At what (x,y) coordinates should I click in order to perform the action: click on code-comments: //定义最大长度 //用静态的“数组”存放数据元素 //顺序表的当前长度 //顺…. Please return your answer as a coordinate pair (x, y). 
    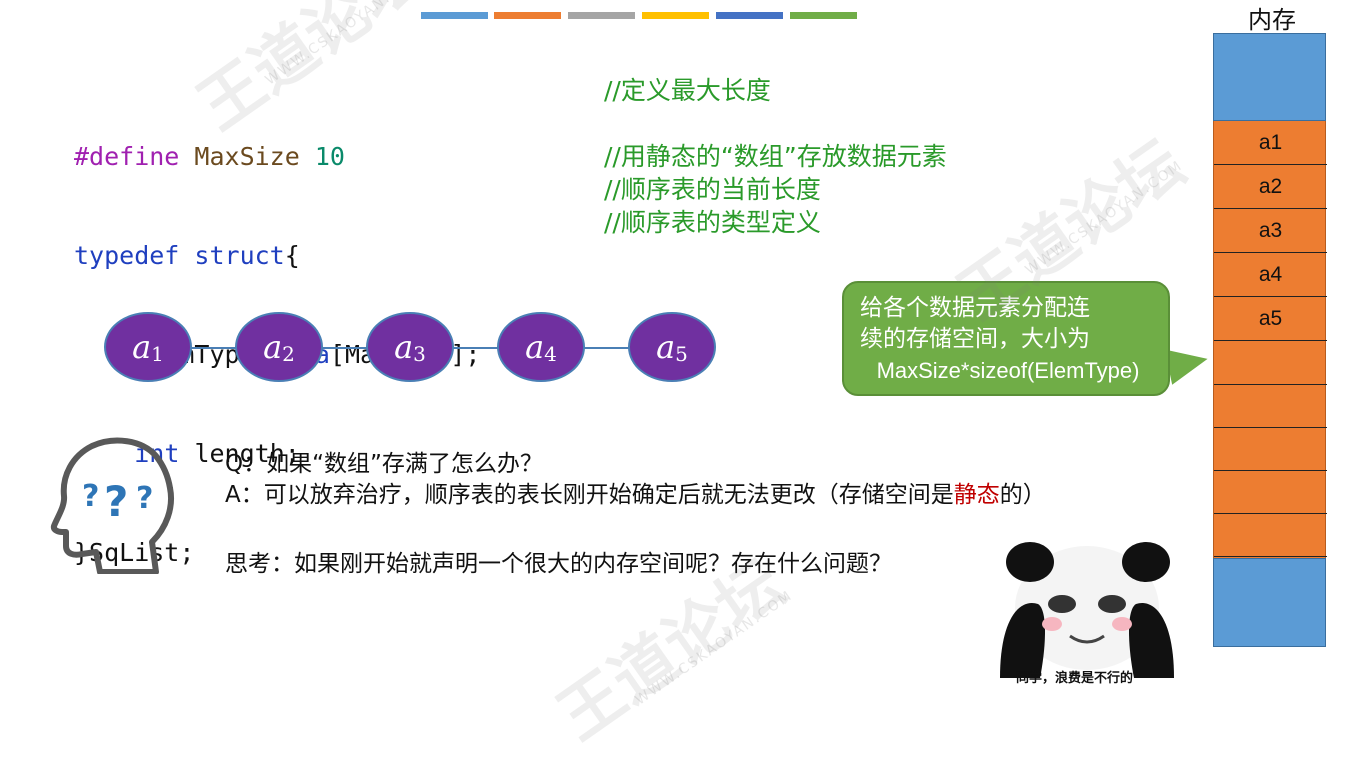
    Looking at the image, I should click on (775, 156).